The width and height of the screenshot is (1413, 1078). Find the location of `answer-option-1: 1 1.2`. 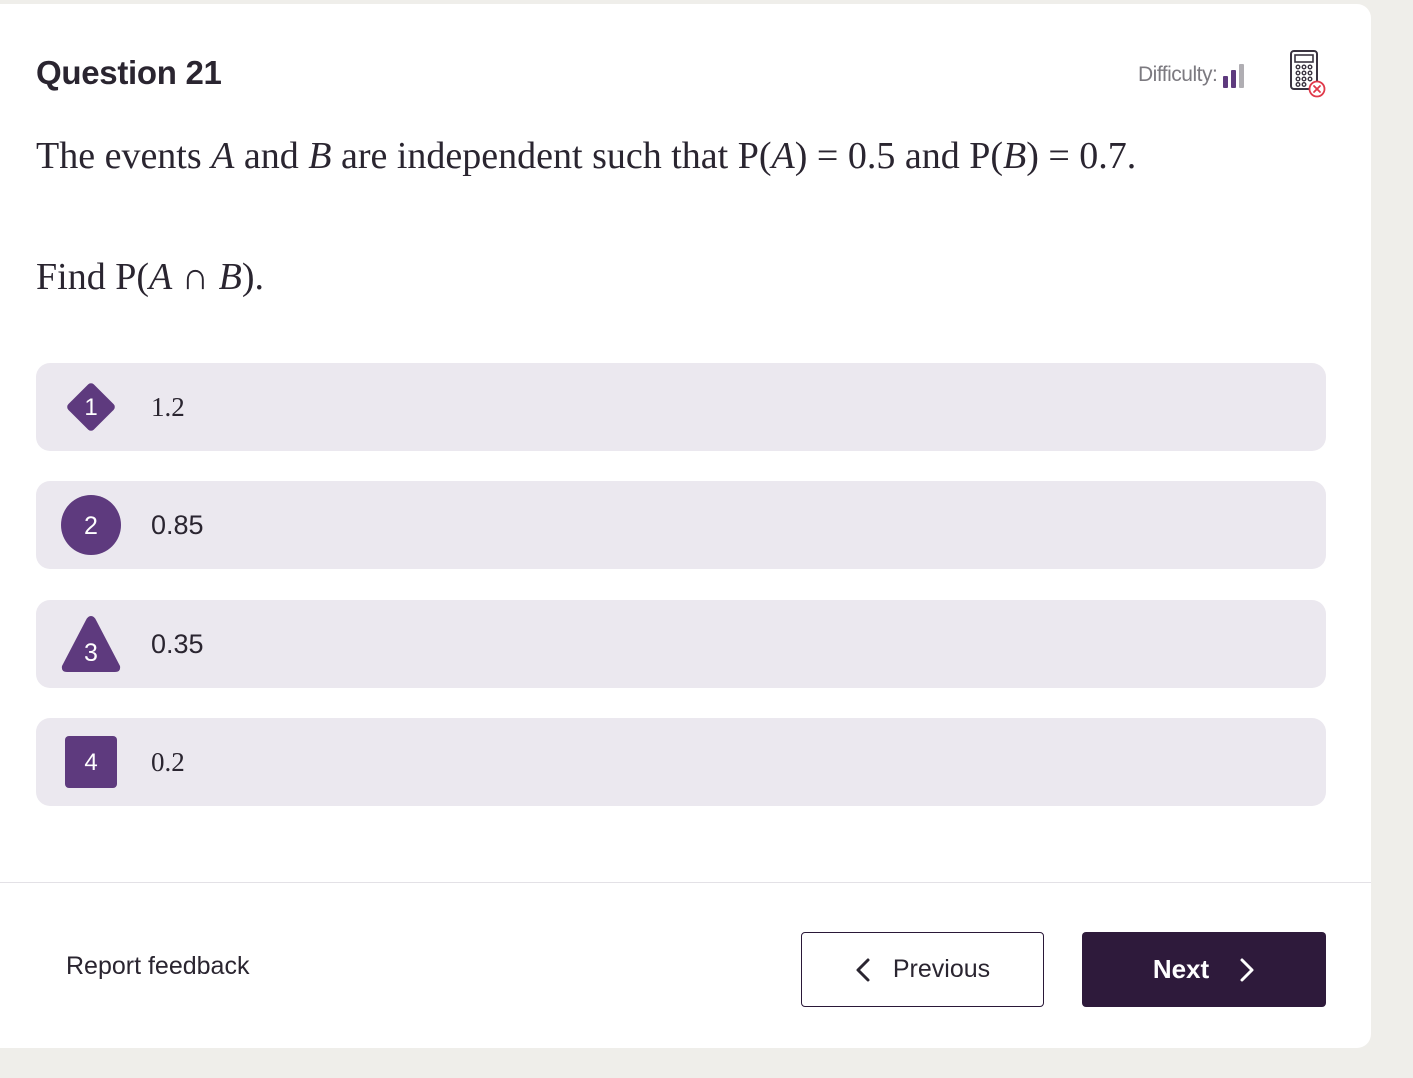

answer-option-1: 1 1.2 is located at coordinates (681, 407).